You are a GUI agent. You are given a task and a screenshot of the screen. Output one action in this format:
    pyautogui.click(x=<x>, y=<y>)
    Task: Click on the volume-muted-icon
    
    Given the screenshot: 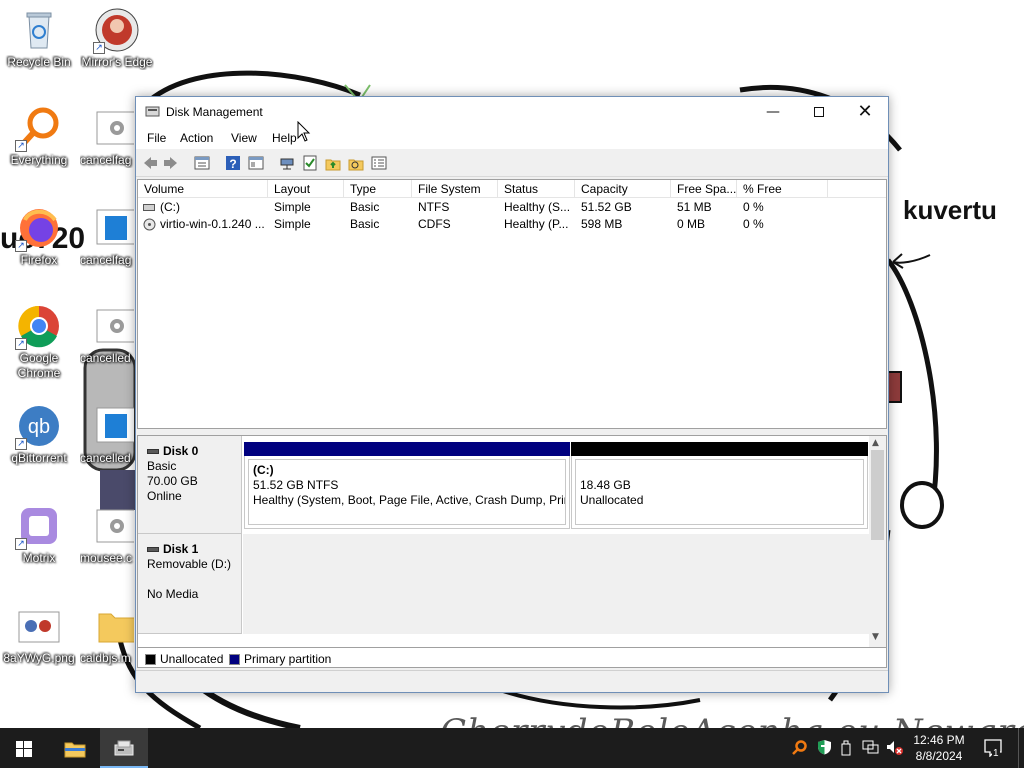 What is the action you would take?
    pyautogui.click(x=895, y=748)
    